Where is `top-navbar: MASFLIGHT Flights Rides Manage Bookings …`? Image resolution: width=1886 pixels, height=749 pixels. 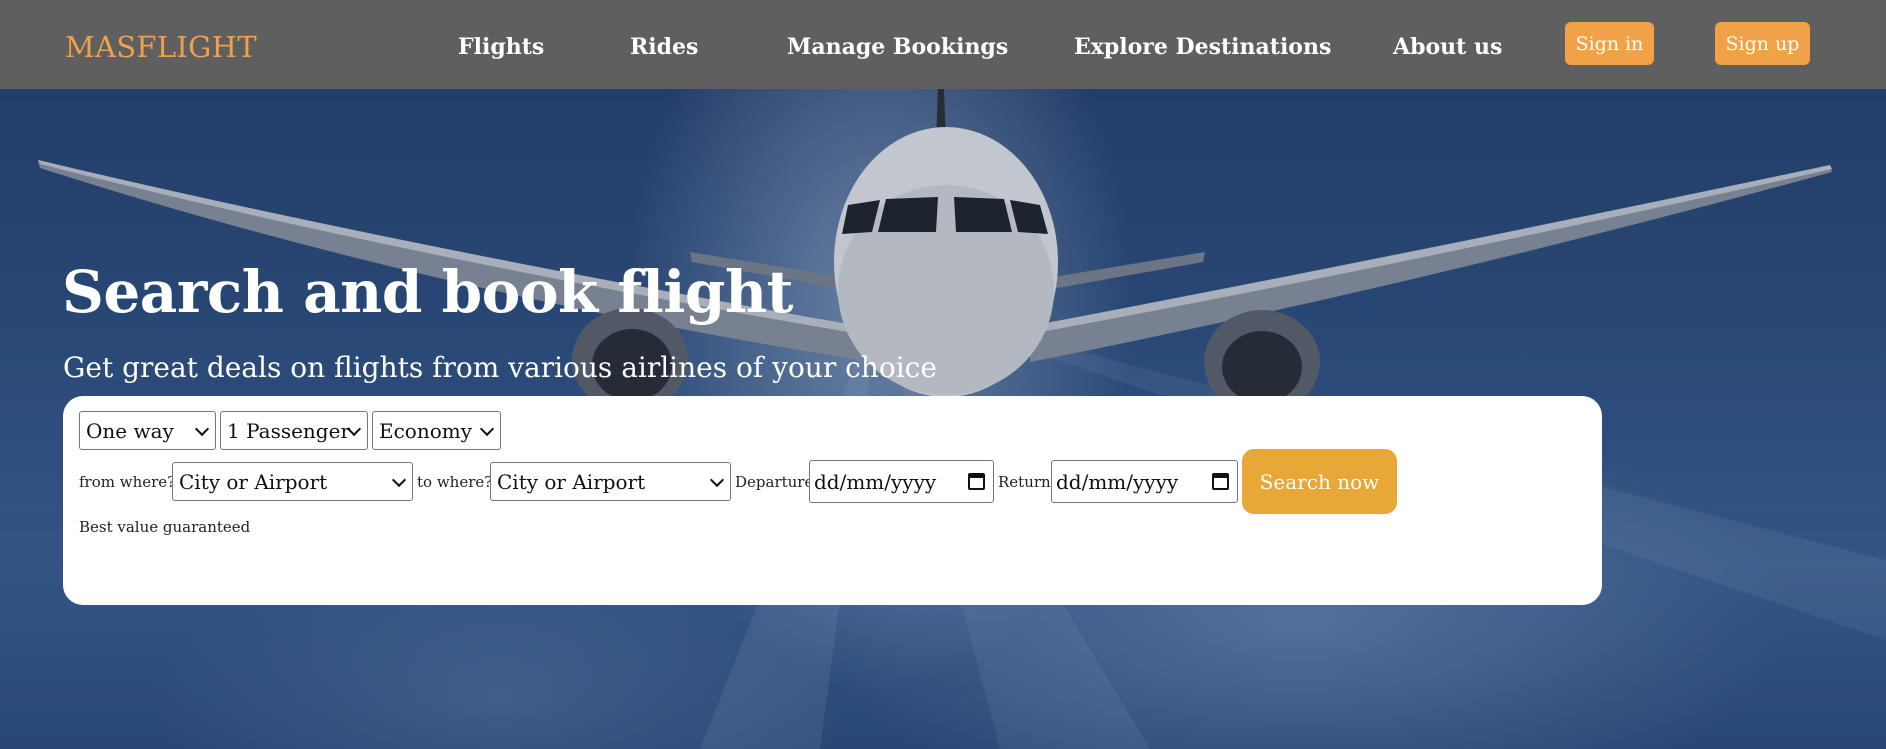 top-navbar: MASFLIGHT Flights Rides Manage Bookings … is located at coordinates (943, 44).